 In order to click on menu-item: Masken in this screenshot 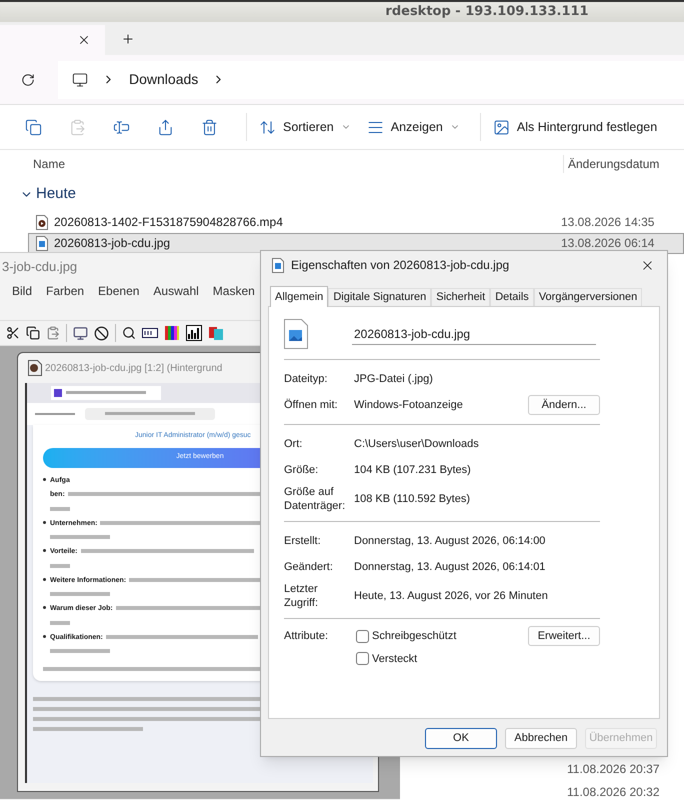, I will do `click(233, 291)`.